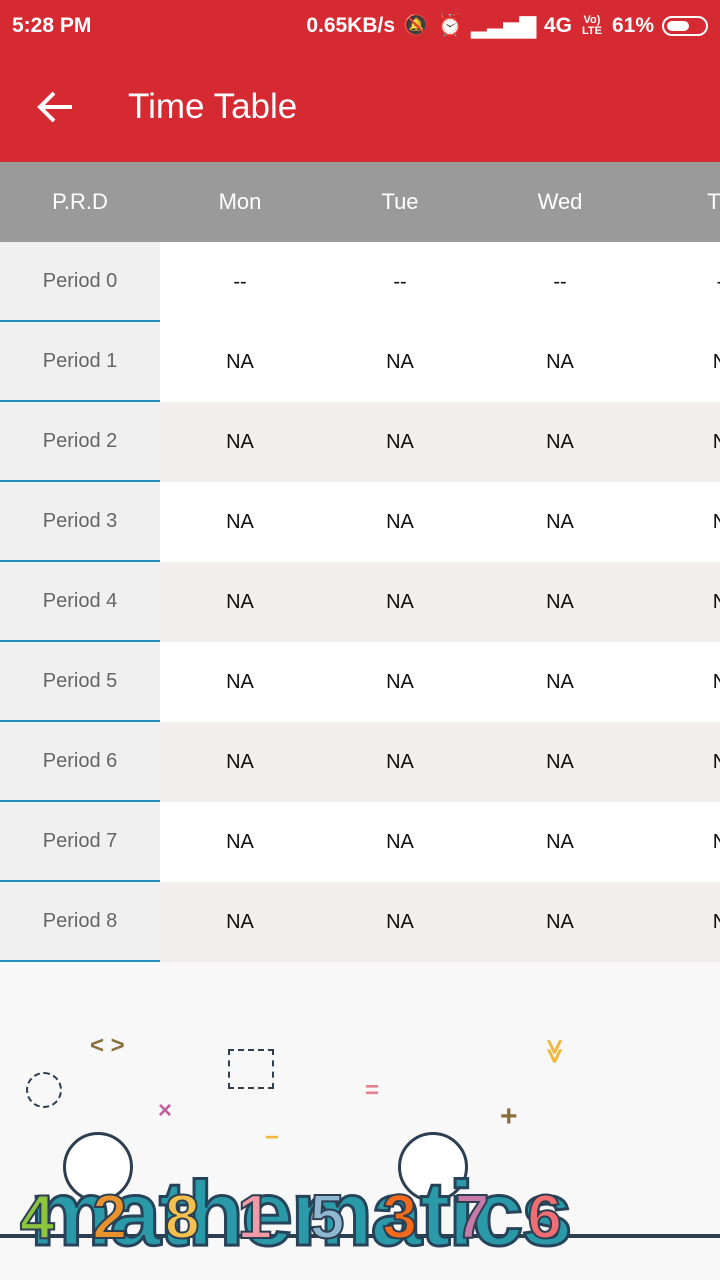 Image resolution: width=720 pixels, height=1280 pixels. Describe the element at coordinates (52, 25) in the screenshot. I see `status-time: 5:28 PM` at that location.